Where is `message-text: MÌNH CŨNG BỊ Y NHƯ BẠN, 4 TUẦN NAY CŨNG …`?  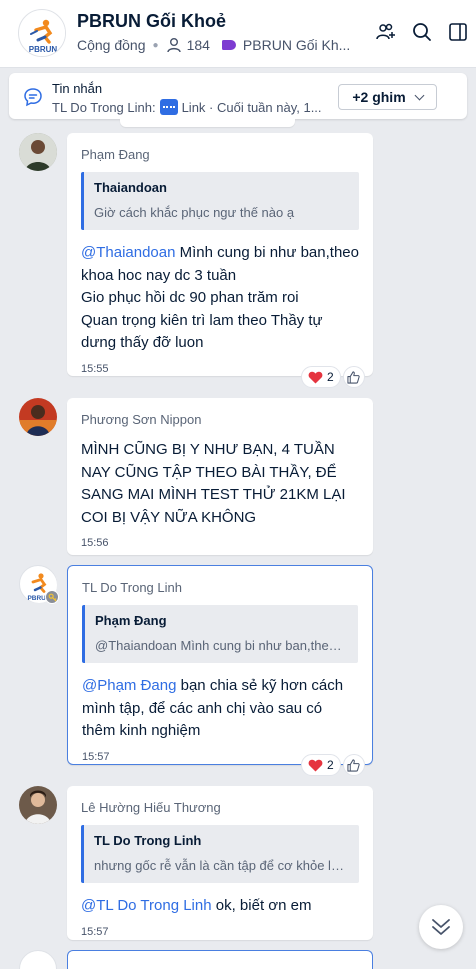 message-text: MÌNH CŨNG BỊ Y NHƯ BẠN, 4 TUẦN NAY CŨNG … is located at coordinates (213, 483).